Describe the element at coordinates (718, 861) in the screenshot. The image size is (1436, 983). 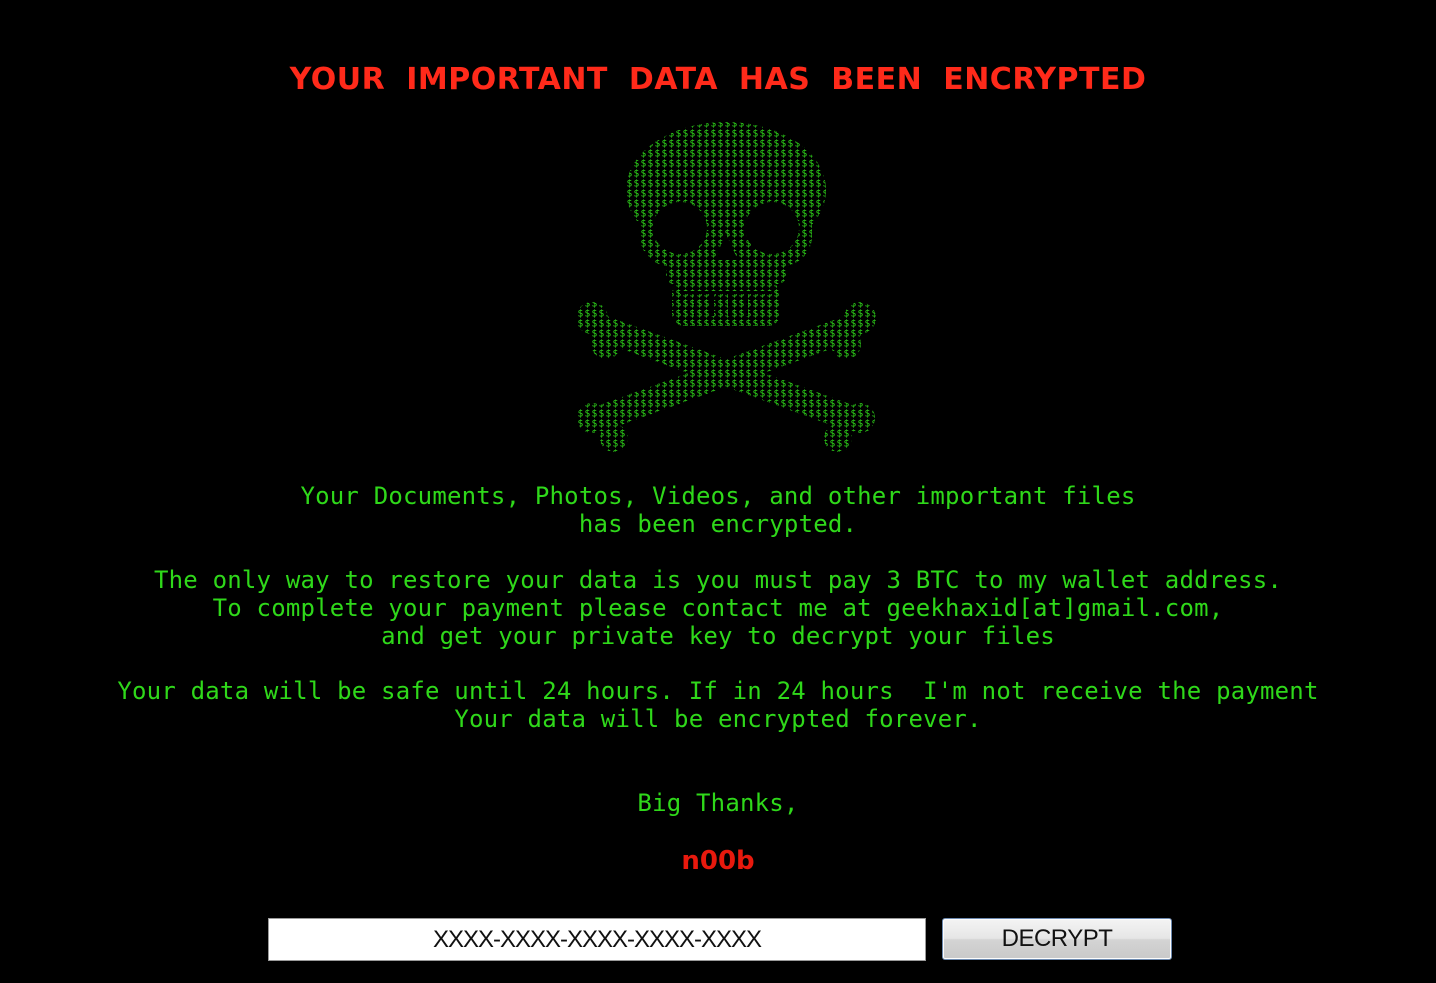
I see `signature: n00b` at that location.